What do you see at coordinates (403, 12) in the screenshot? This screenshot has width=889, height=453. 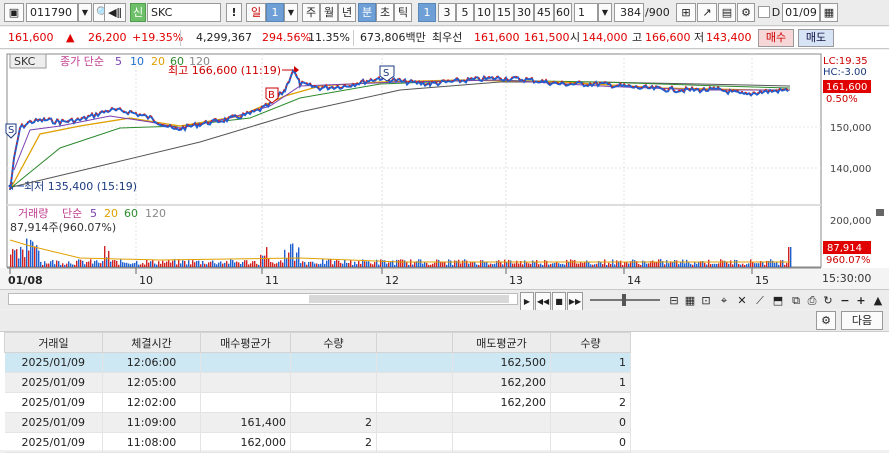 I see `tab-tick: 틱` at bounding box center [403, 12].